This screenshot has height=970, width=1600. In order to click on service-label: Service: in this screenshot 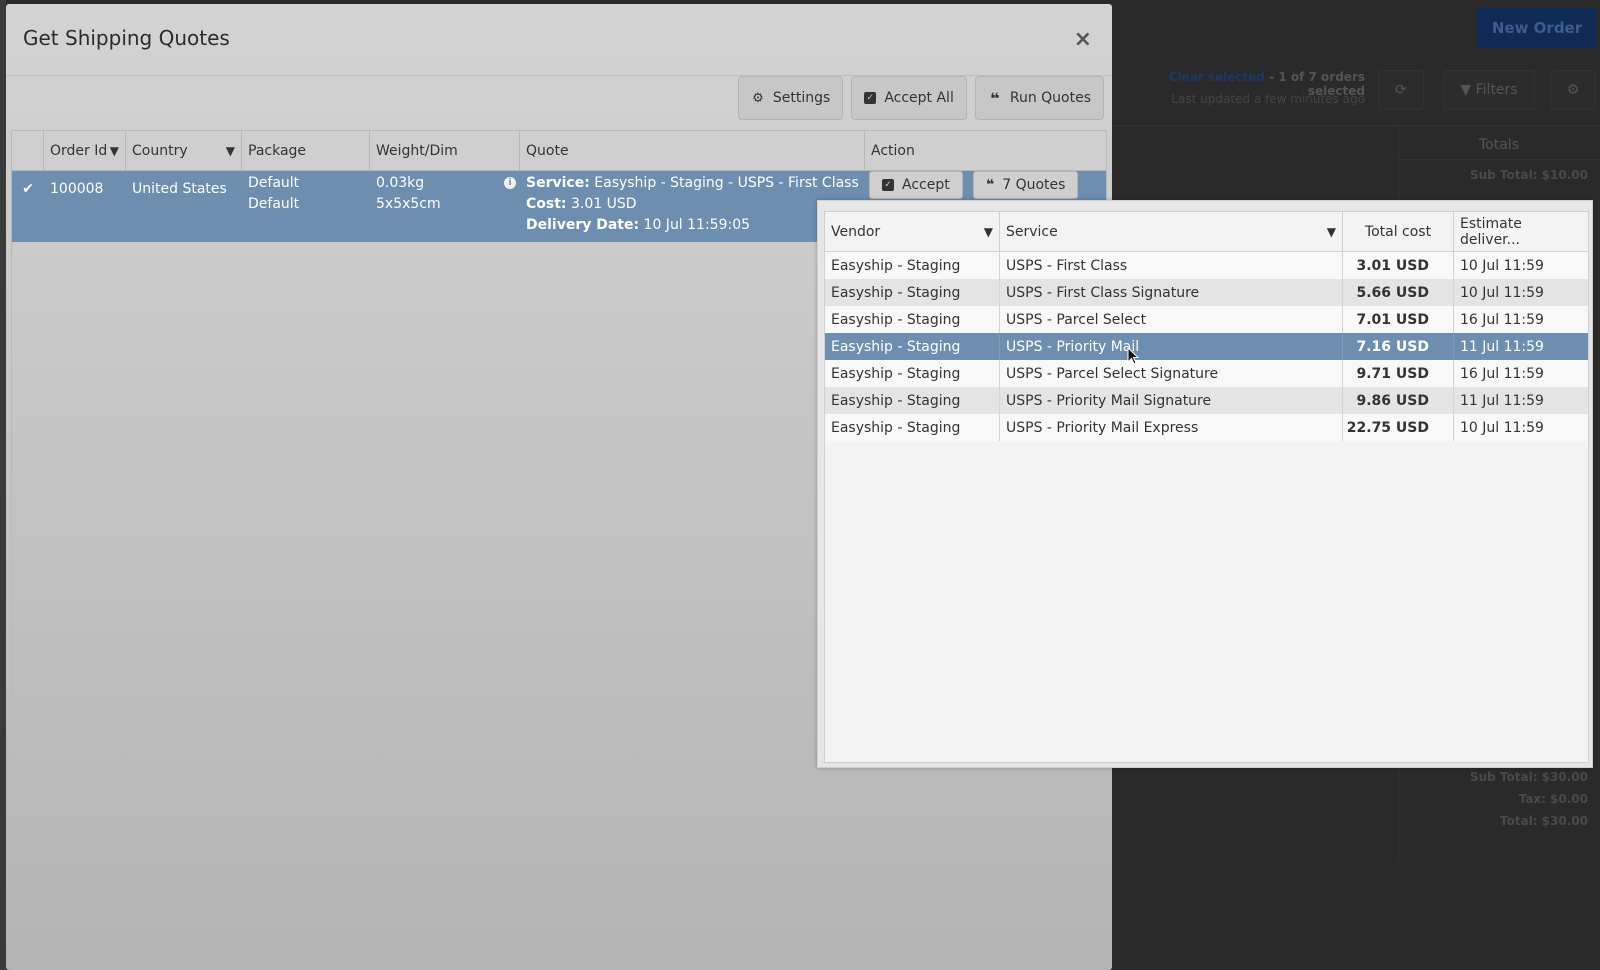, I will do `click(558, 183)`.